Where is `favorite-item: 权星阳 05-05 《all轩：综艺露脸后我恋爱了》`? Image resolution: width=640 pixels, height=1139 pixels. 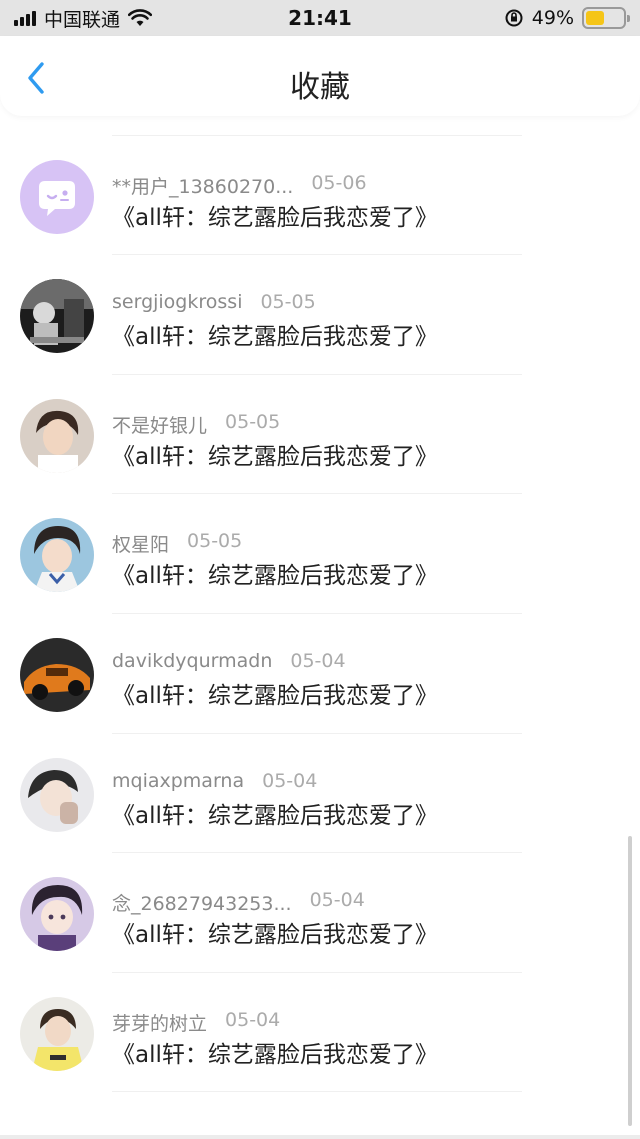 favorite-item: 权星阳 05-05 《all轩：综艺露脸后我恋爱了》 is located at coordinates (320, 554).